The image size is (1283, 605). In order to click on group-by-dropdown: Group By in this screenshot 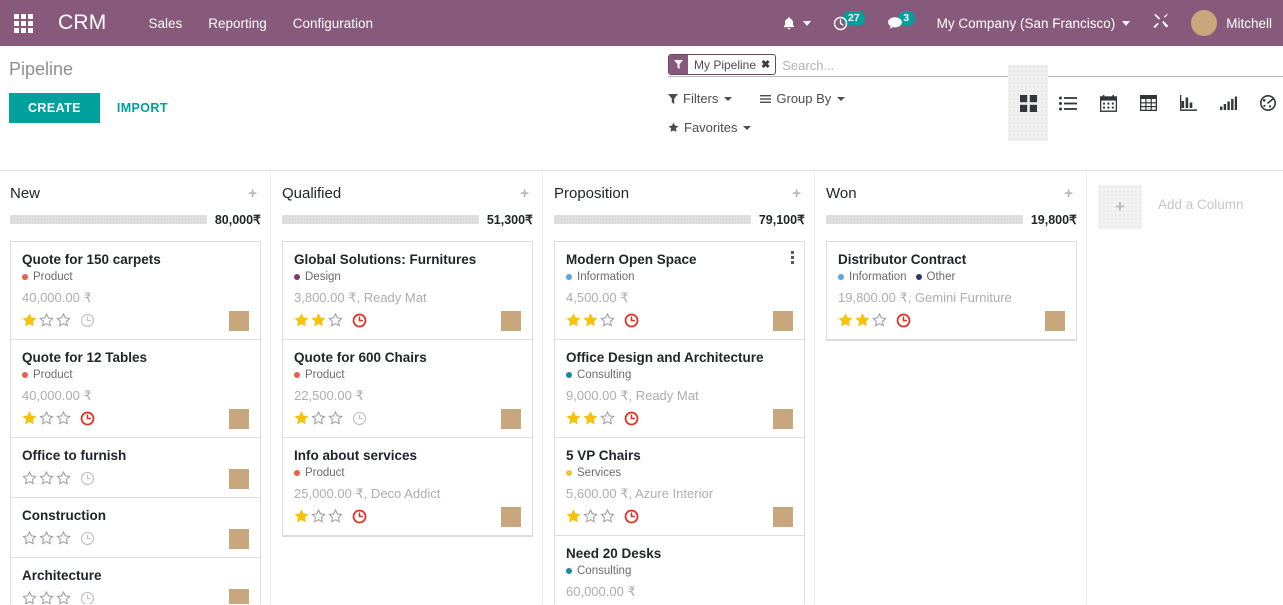, I will do `click(803, 98)`.